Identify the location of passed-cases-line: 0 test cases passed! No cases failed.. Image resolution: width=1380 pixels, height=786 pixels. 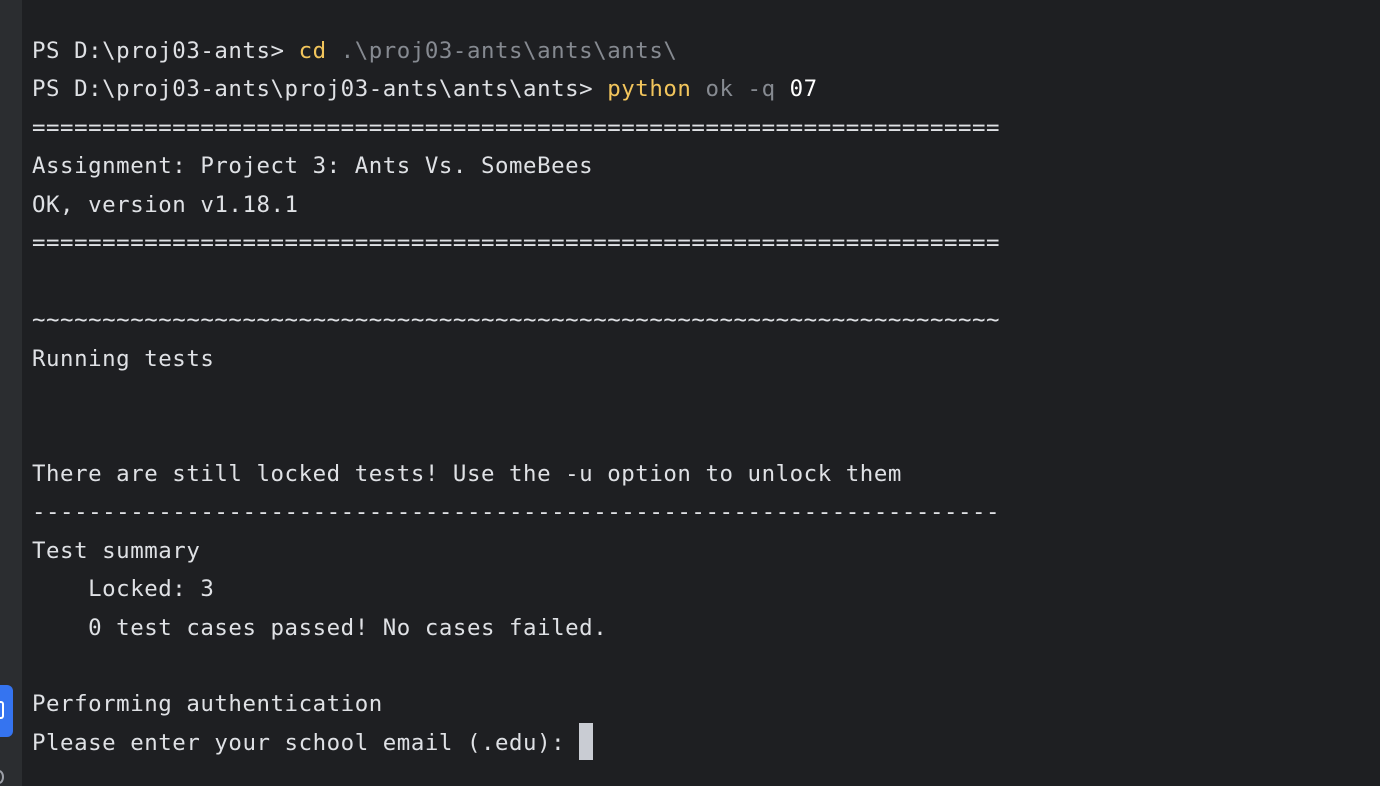
(320, 627).